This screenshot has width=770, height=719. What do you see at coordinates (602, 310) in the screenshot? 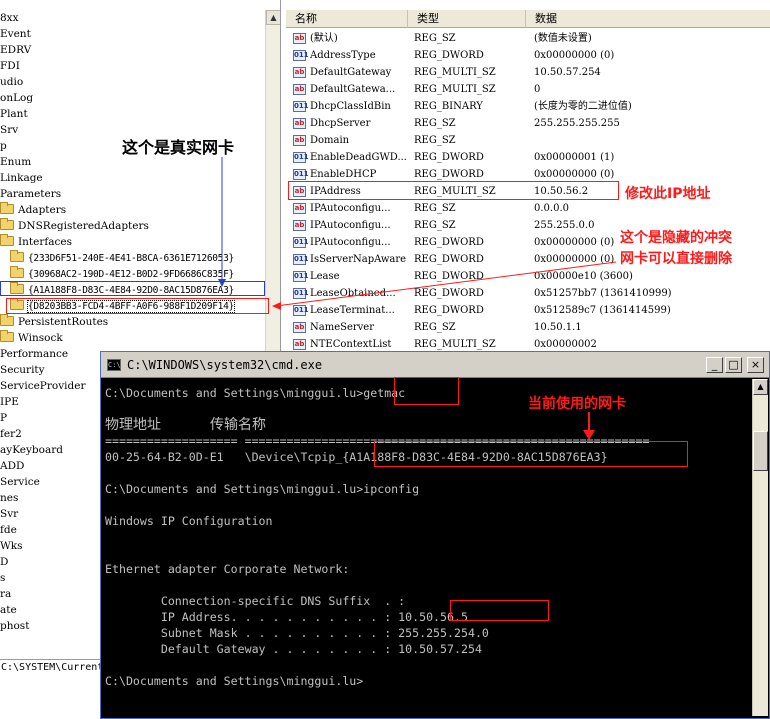
I see `value-data: 0x512589c7 (1361414599)` at bounding box center [602, 310].